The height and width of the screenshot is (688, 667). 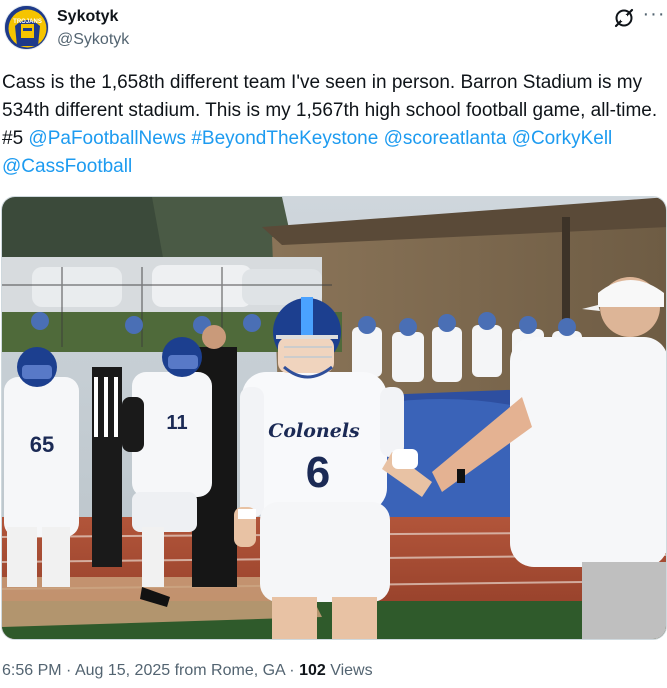 I want to click on avatar-image: TROJANS, so click(x=26, y=27).